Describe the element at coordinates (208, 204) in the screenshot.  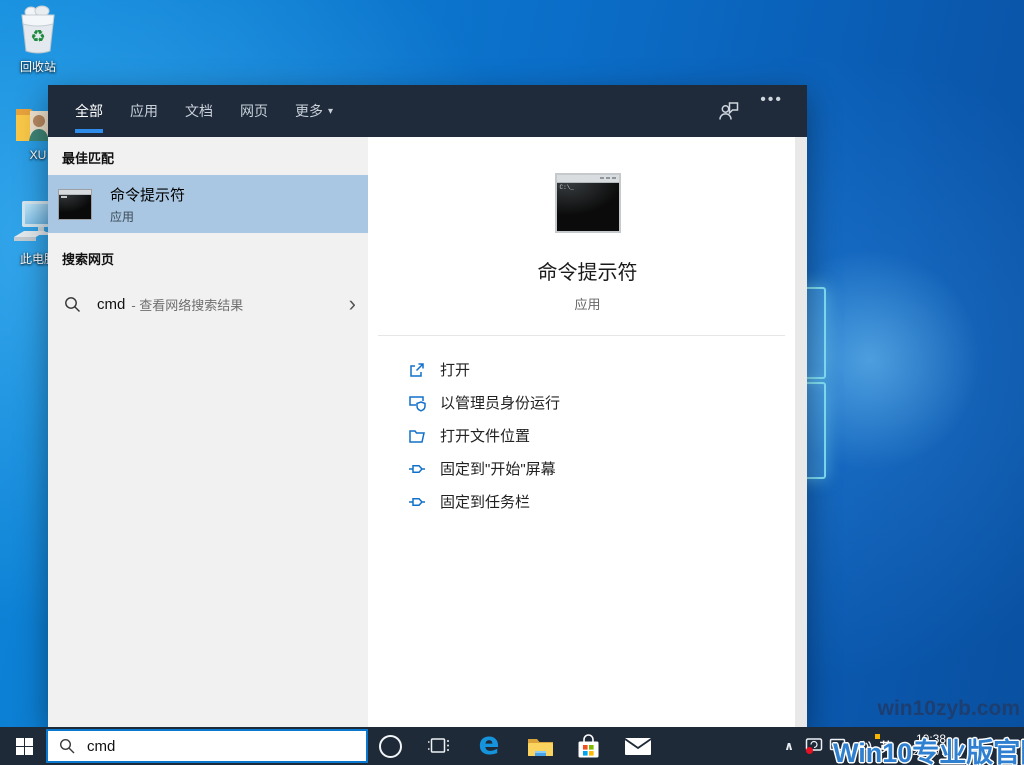
I see `result-best-match-cmd: 命令提示符 应用` at that location.